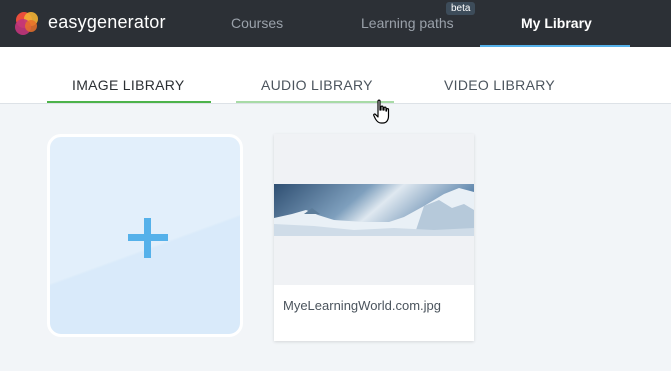 Image resolution: width=671 pixels, height=371 pixels. I want to click on image-thumbnail-area, so click(374, 209).